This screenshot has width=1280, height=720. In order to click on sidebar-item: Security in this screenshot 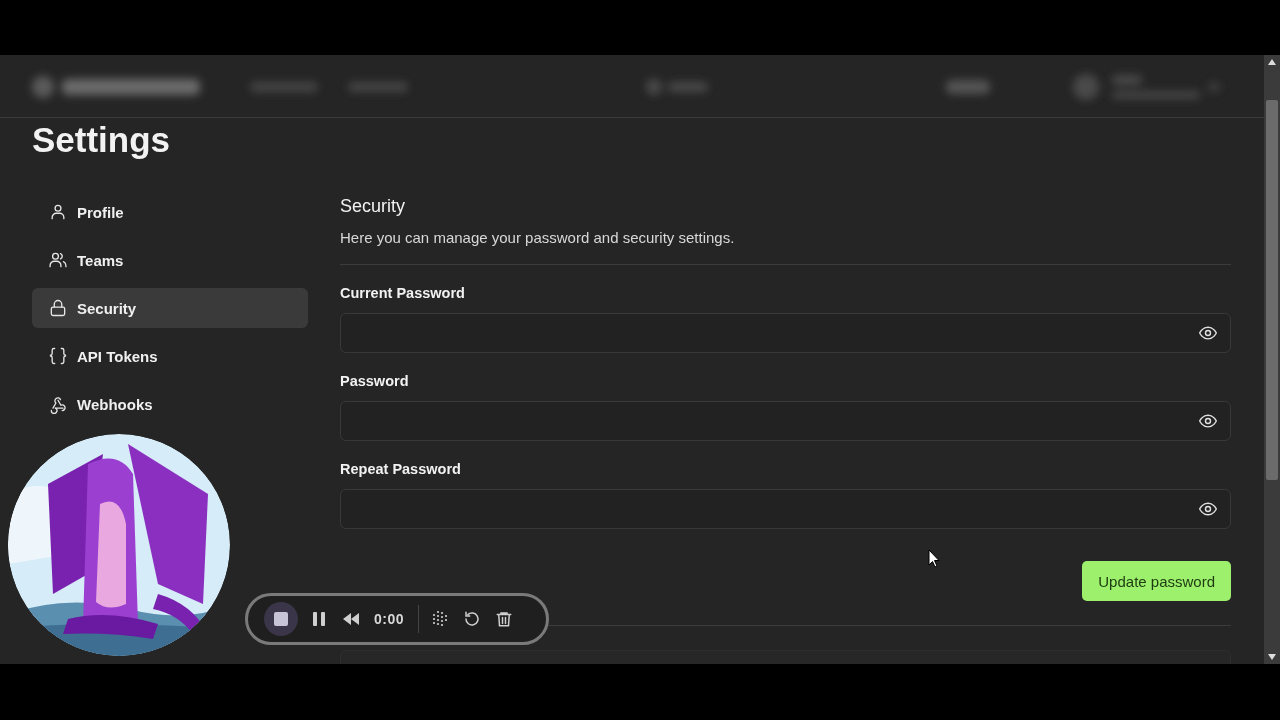, I will do `click(170, 308)`.